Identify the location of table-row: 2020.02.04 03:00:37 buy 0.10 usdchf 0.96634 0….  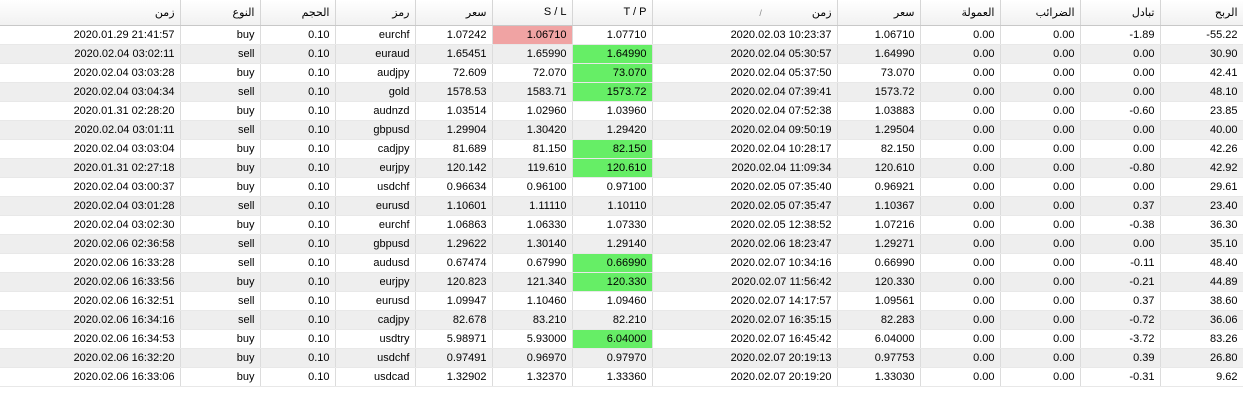
(621, 187).